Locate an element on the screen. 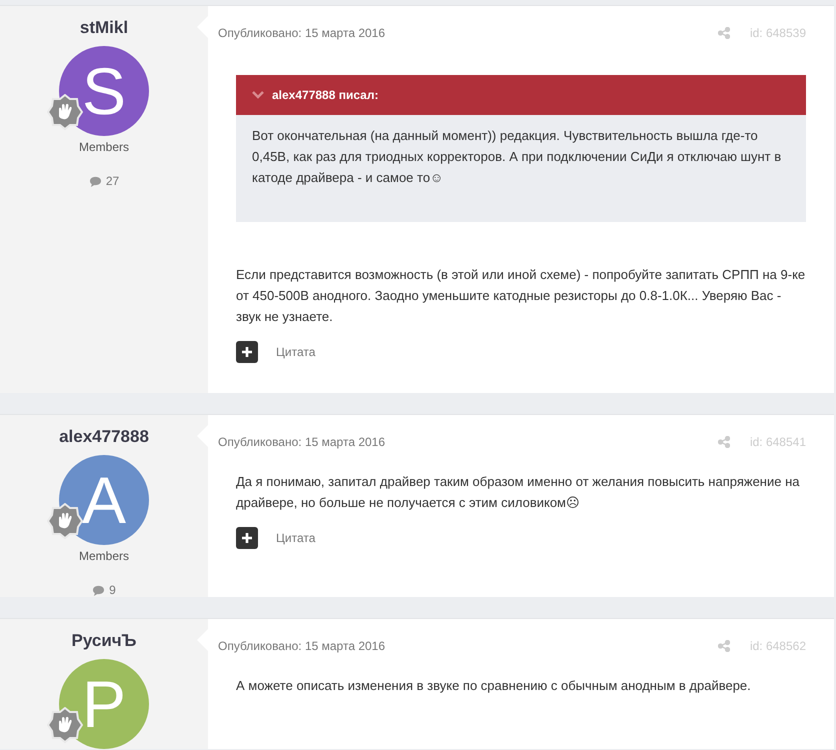 The height and width of the screenshot is (750, 836). post-count: 9 is located at coordinates (112, 590).